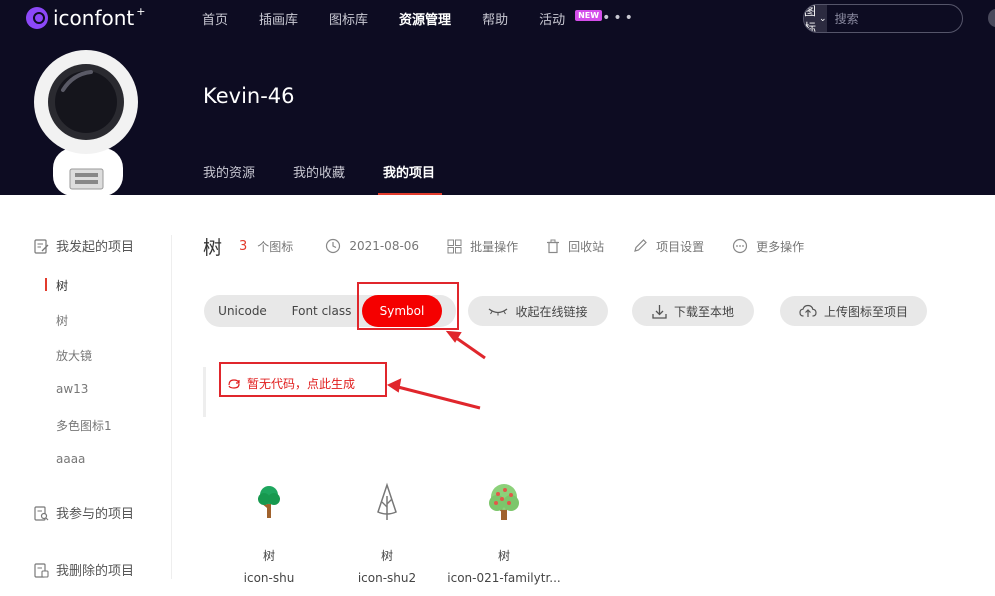 The image size is (995, 596). Describe the element at coordinates (494, 246) in the screenshot. I see `batch-operation-label: 批量操作` at that location.